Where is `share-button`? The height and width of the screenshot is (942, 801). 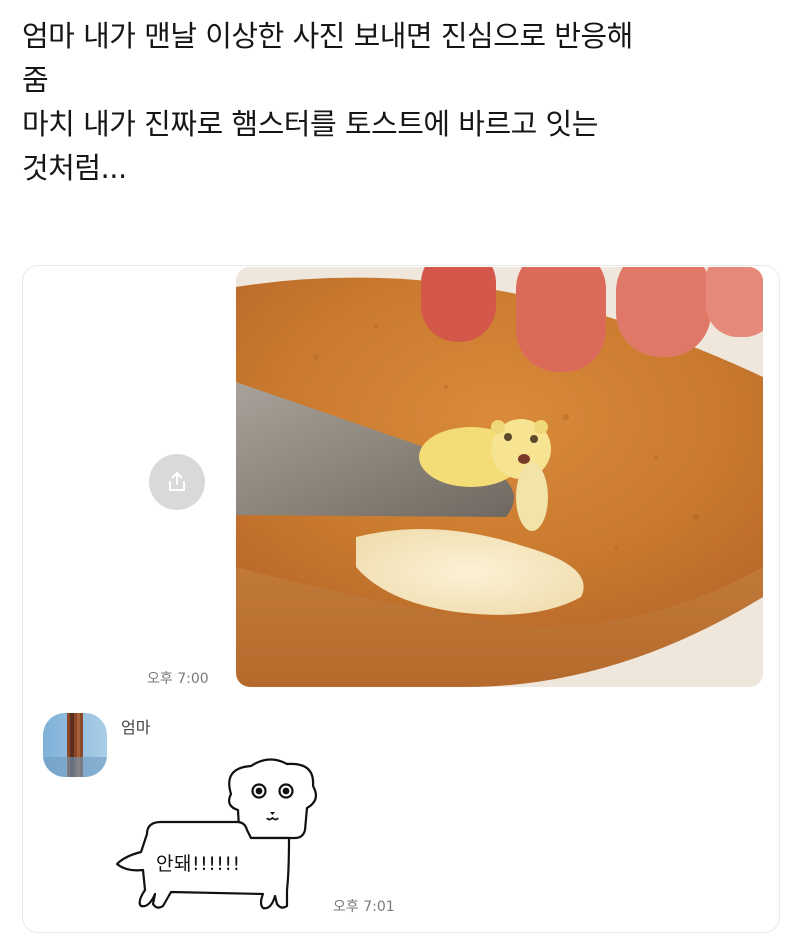 share-button is located at coordinates (177, 482).